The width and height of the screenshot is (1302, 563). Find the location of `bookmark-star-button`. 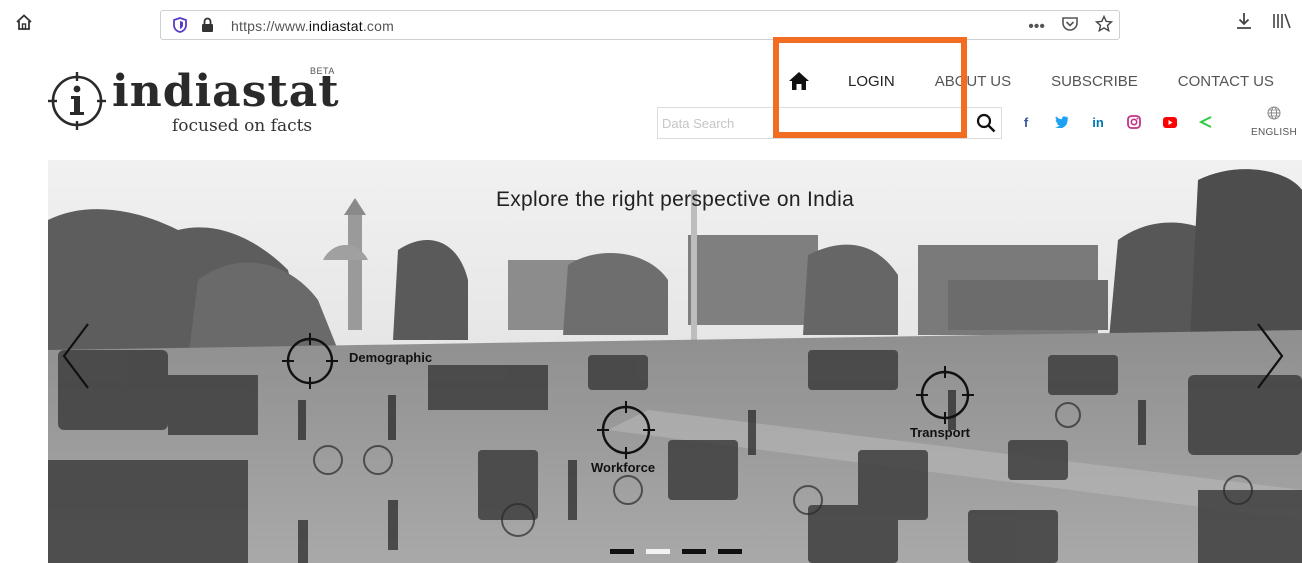

bookmark-star-button is located at coordinates (1104, 26).